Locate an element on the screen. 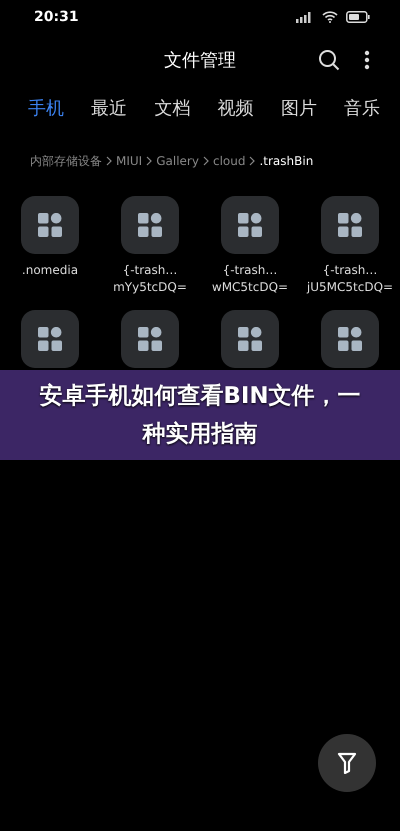 The height and width of the screenshot is (831, 400). file-name: {-trash… wMC5tcDQ= is located at coordinates (250, 279).